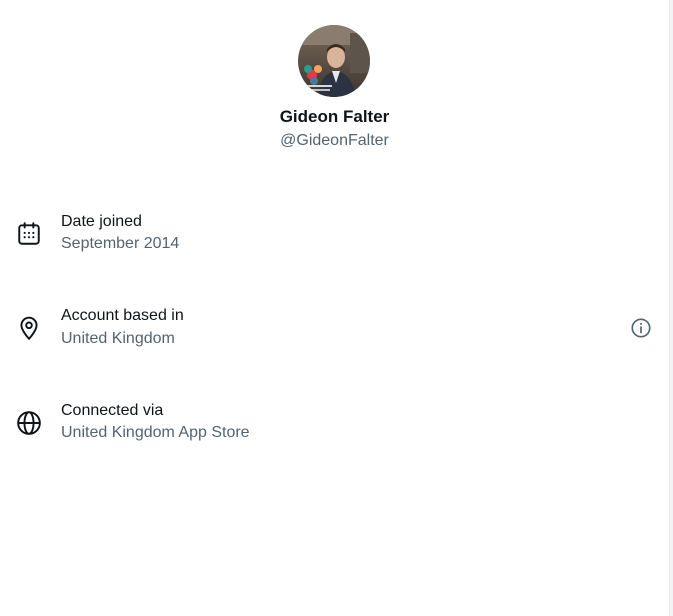 This screenshot has width=673, height=616. Describe the element at coordinates (29, 234) in the screenshot. I see `calendar-icon` at that location.